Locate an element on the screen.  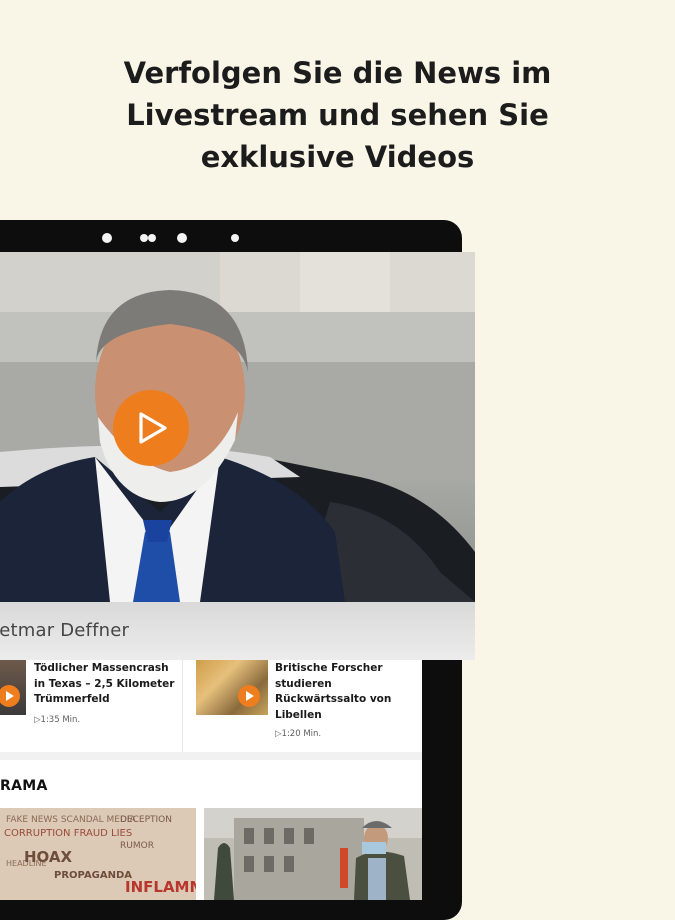
svg-text: DECEPTION is located at coordinates (146, 820).